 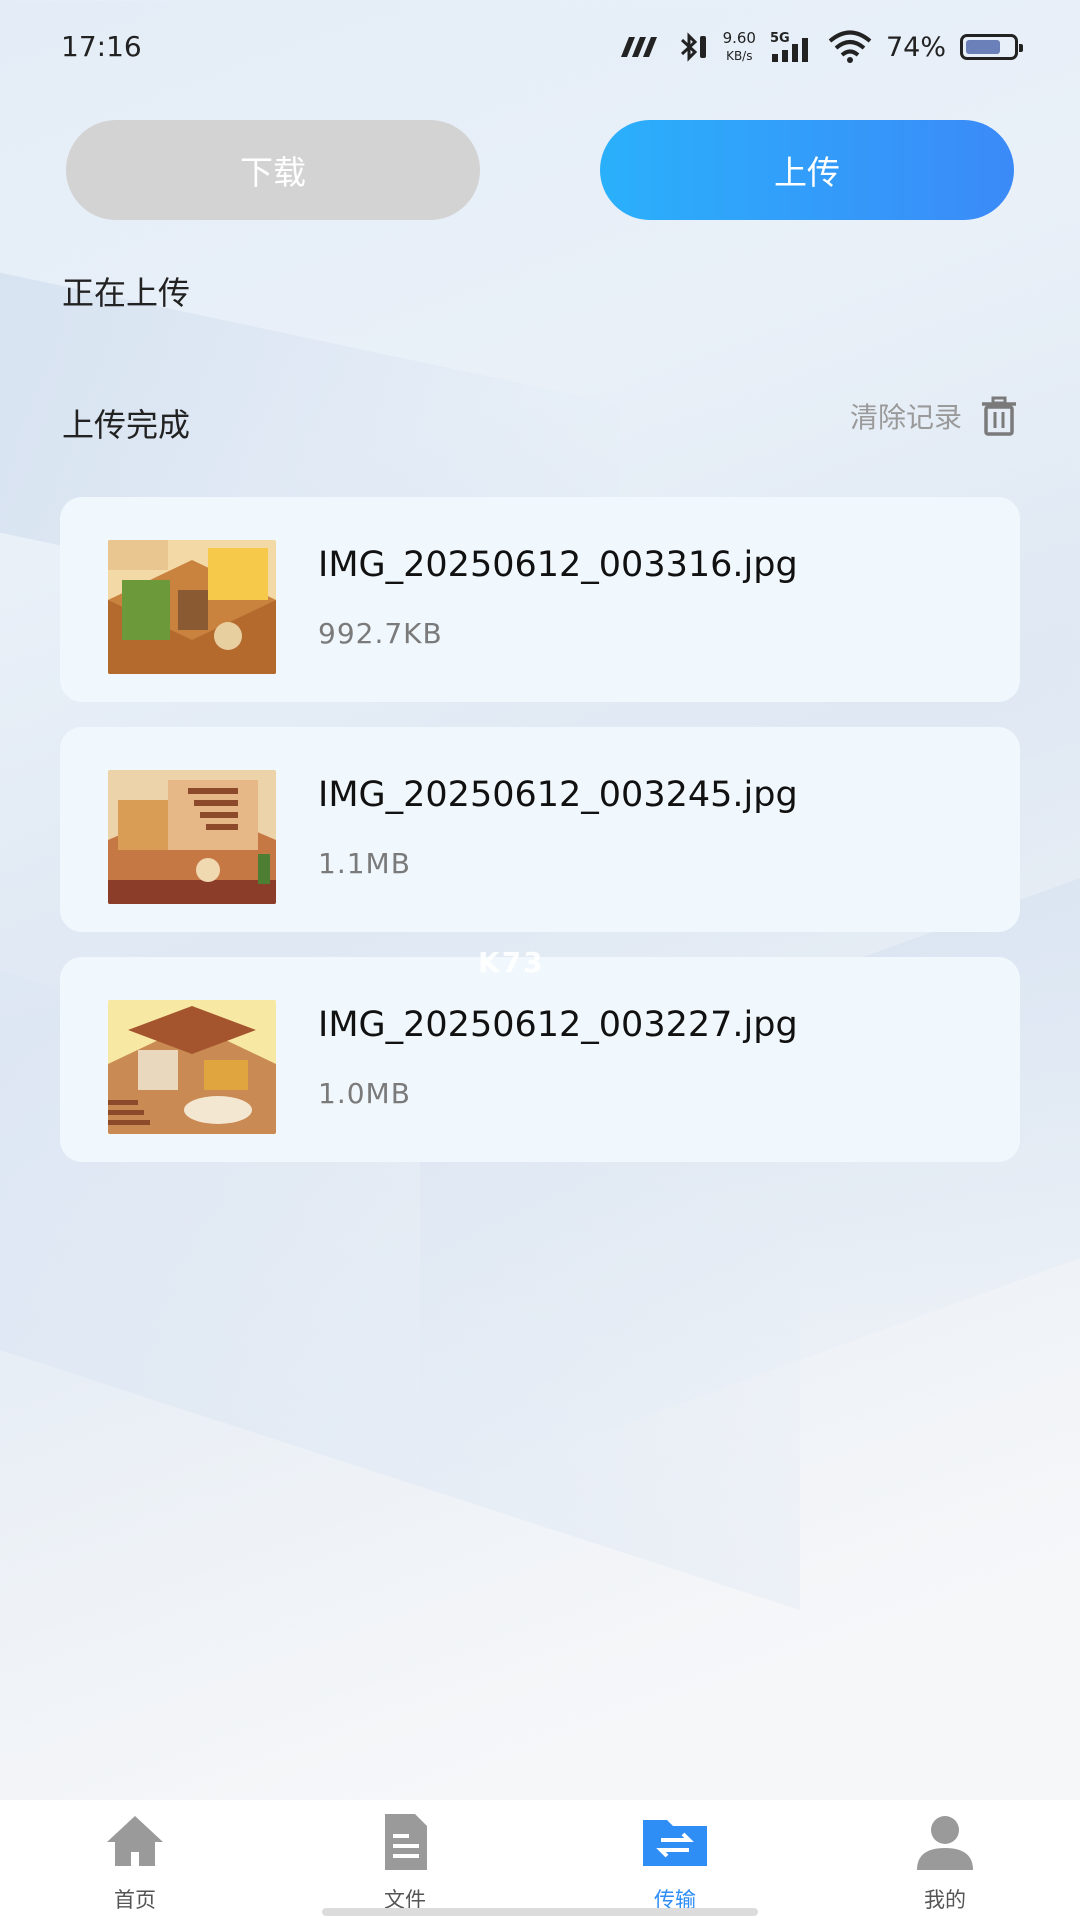 I want to click on bottom-nav: 首页 文件 传输 我的, so click(x=540, y=1860).